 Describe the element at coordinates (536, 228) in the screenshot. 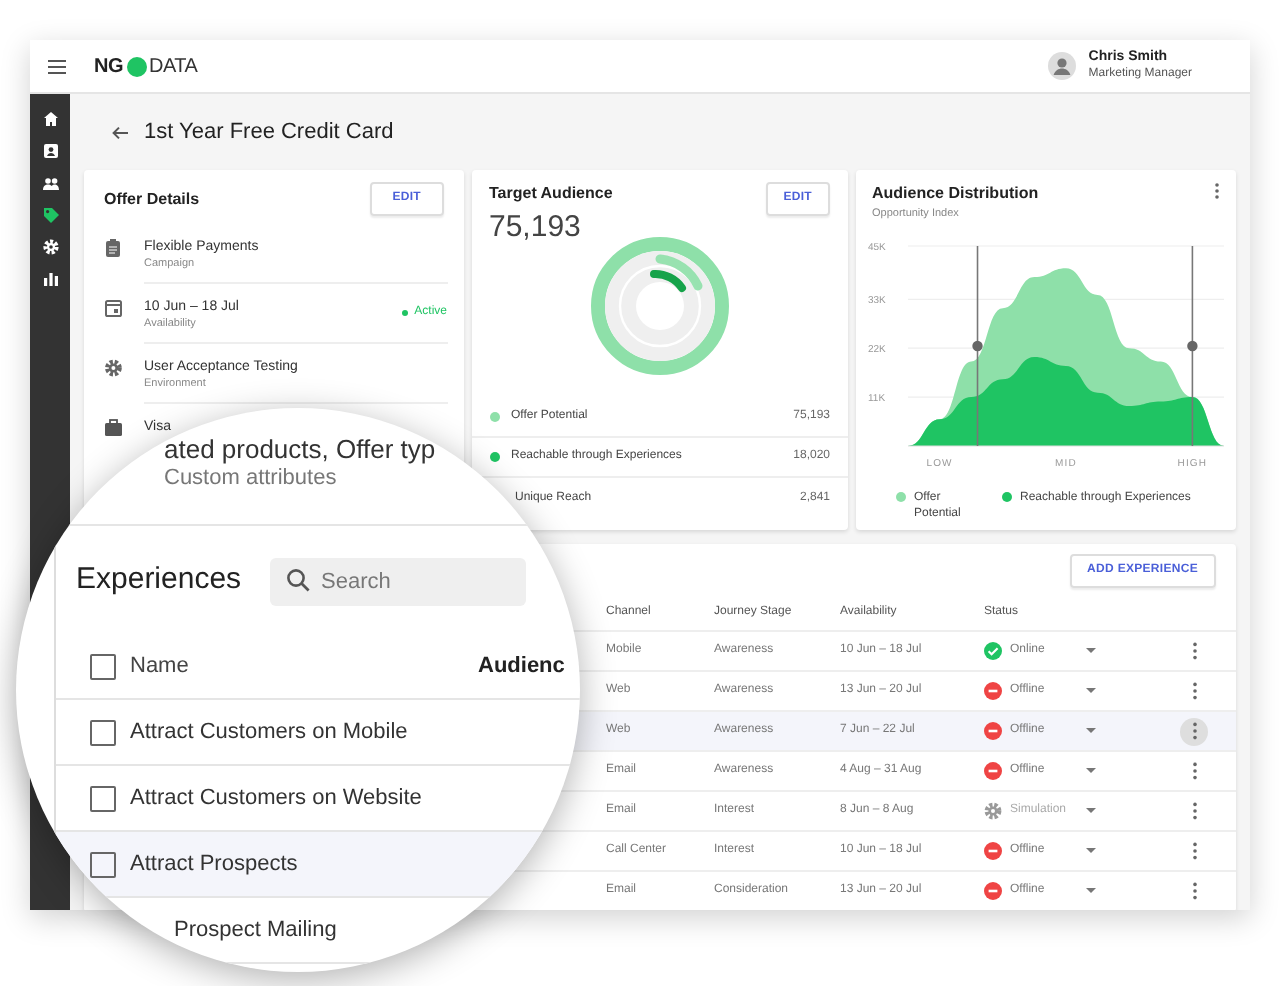

I see `total-count: 75,193` at that location.